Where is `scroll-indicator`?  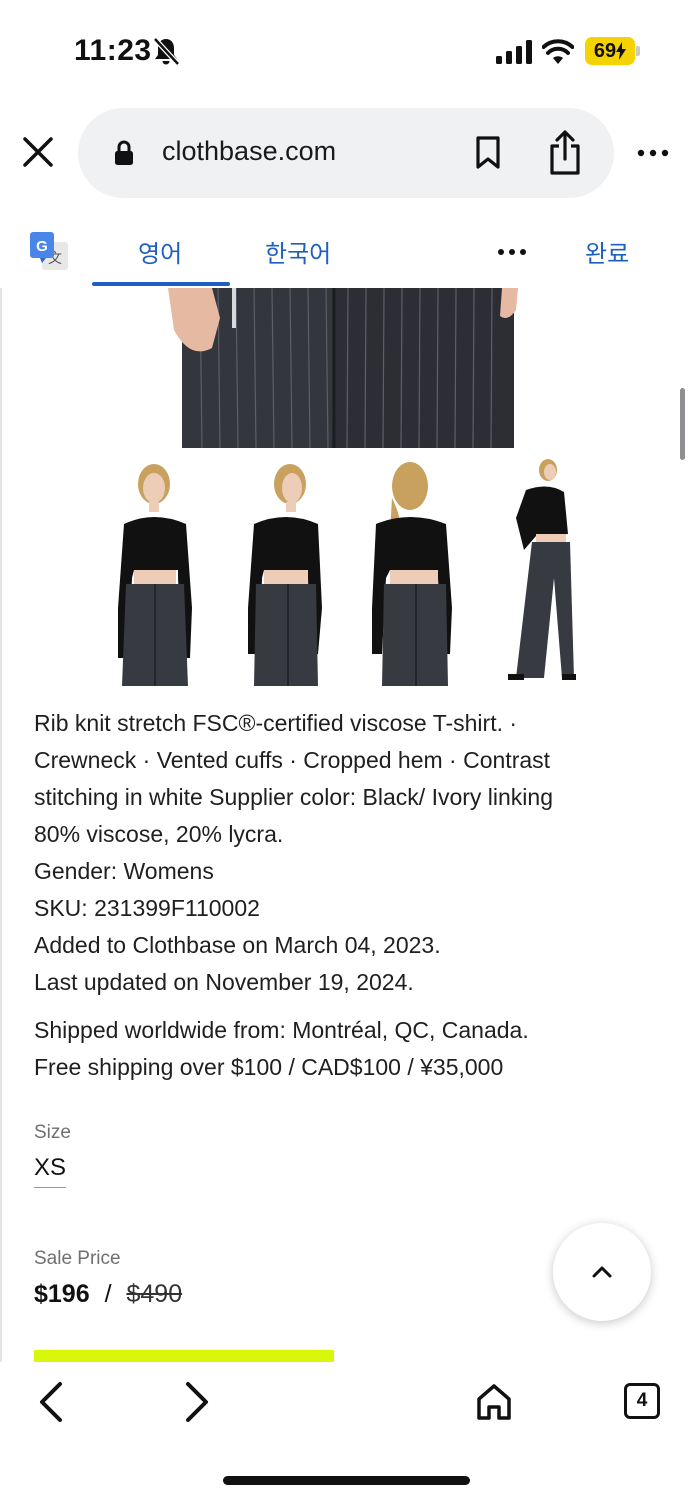 scroll-indicator is located at coordinates (682, 424).